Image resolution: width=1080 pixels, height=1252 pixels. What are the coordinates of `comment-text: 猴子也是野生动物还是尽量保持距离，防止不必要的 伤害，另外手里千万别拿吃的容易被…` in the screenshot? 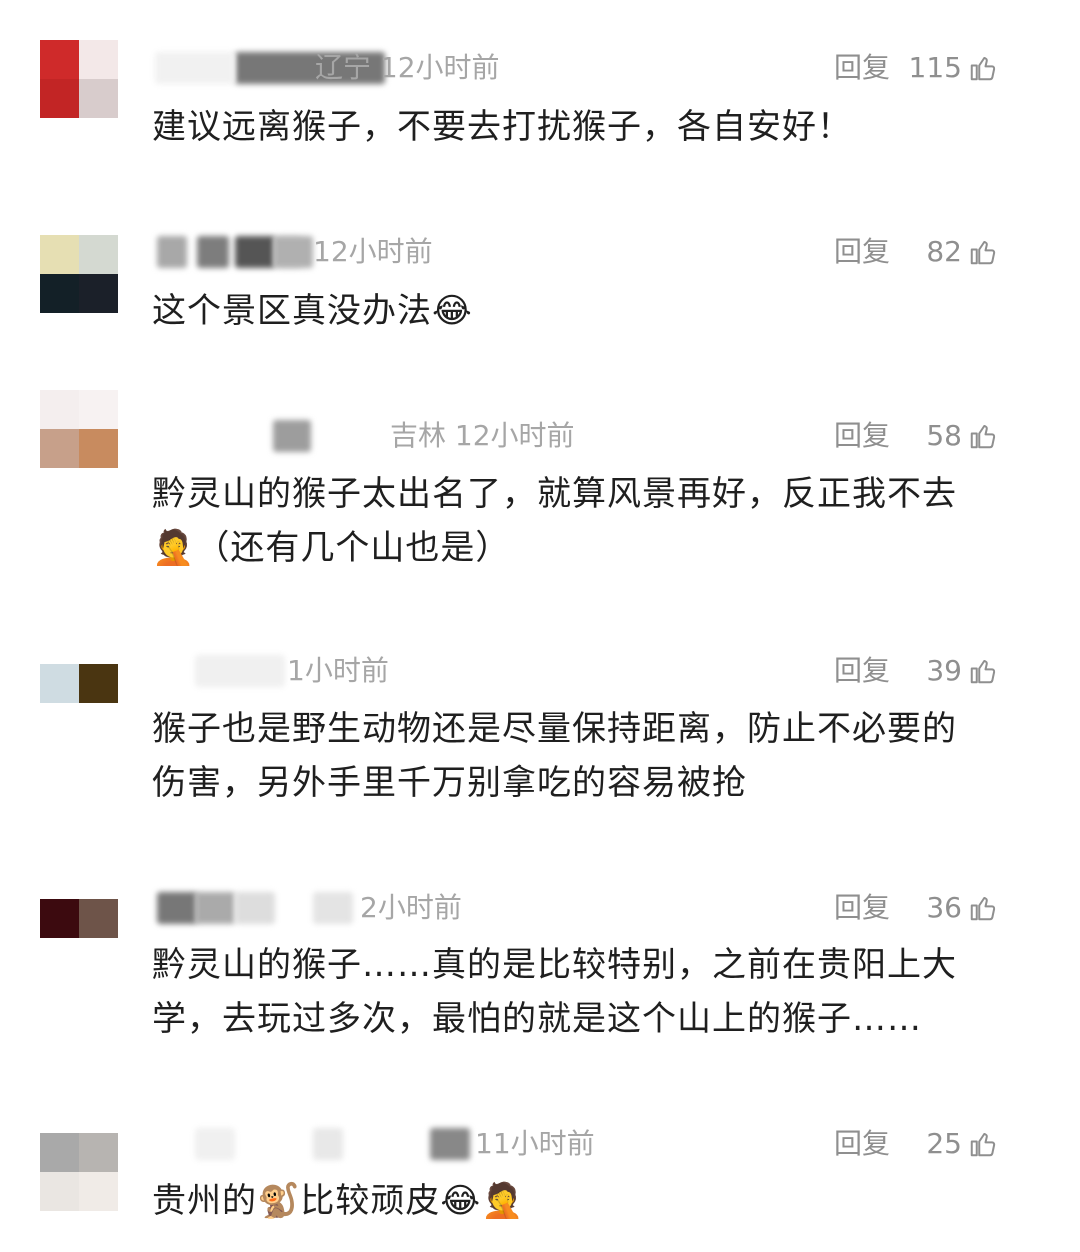 It's located at (591, 756).